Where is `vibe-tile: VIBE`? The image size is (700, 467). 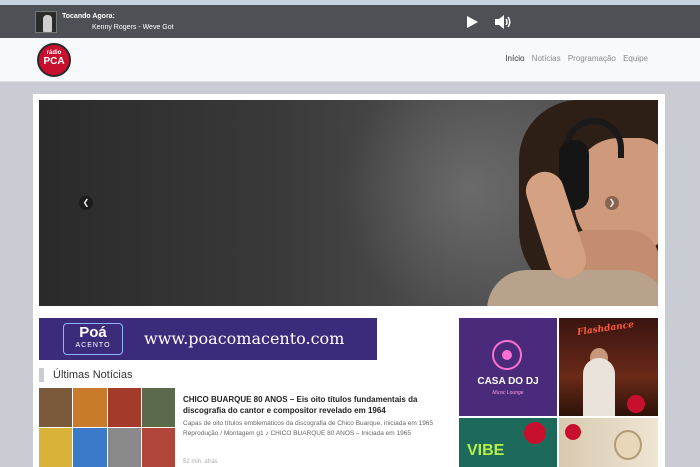
vibe-tile: VIBE is located at coordinates (508, 442).